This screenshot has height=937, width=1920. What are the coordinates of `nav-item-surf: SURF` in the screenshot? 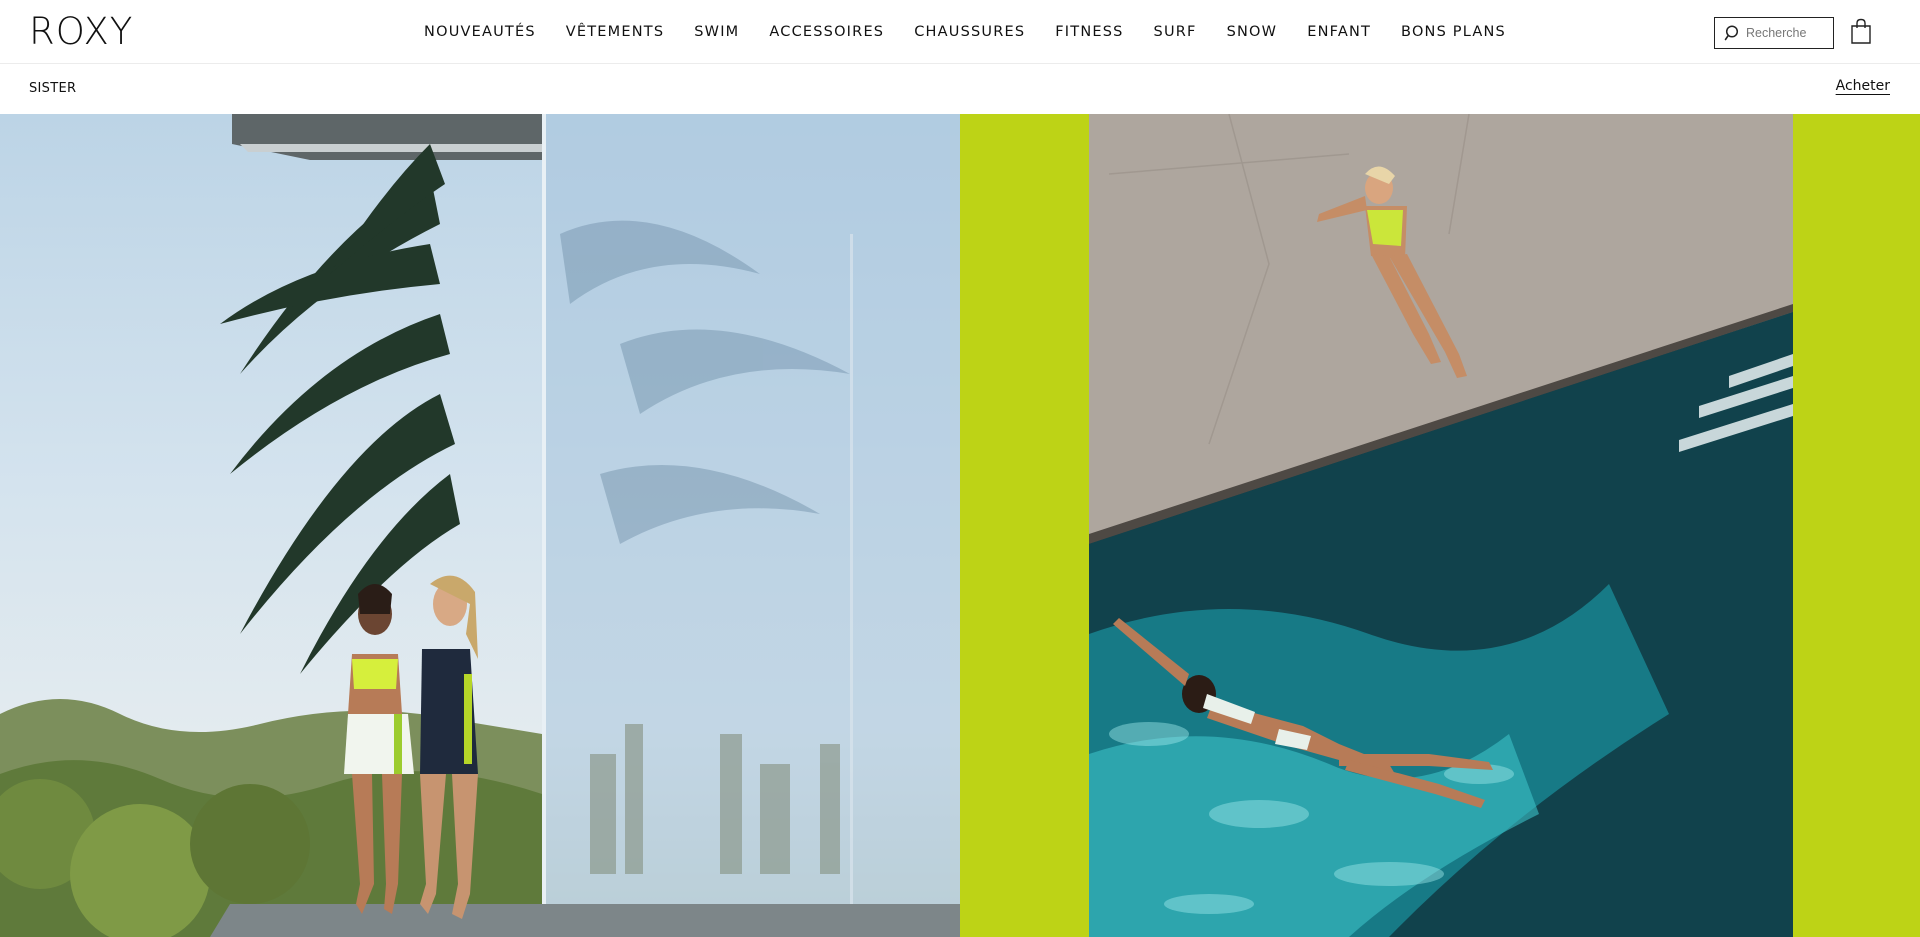 It's located at (1175, 32).